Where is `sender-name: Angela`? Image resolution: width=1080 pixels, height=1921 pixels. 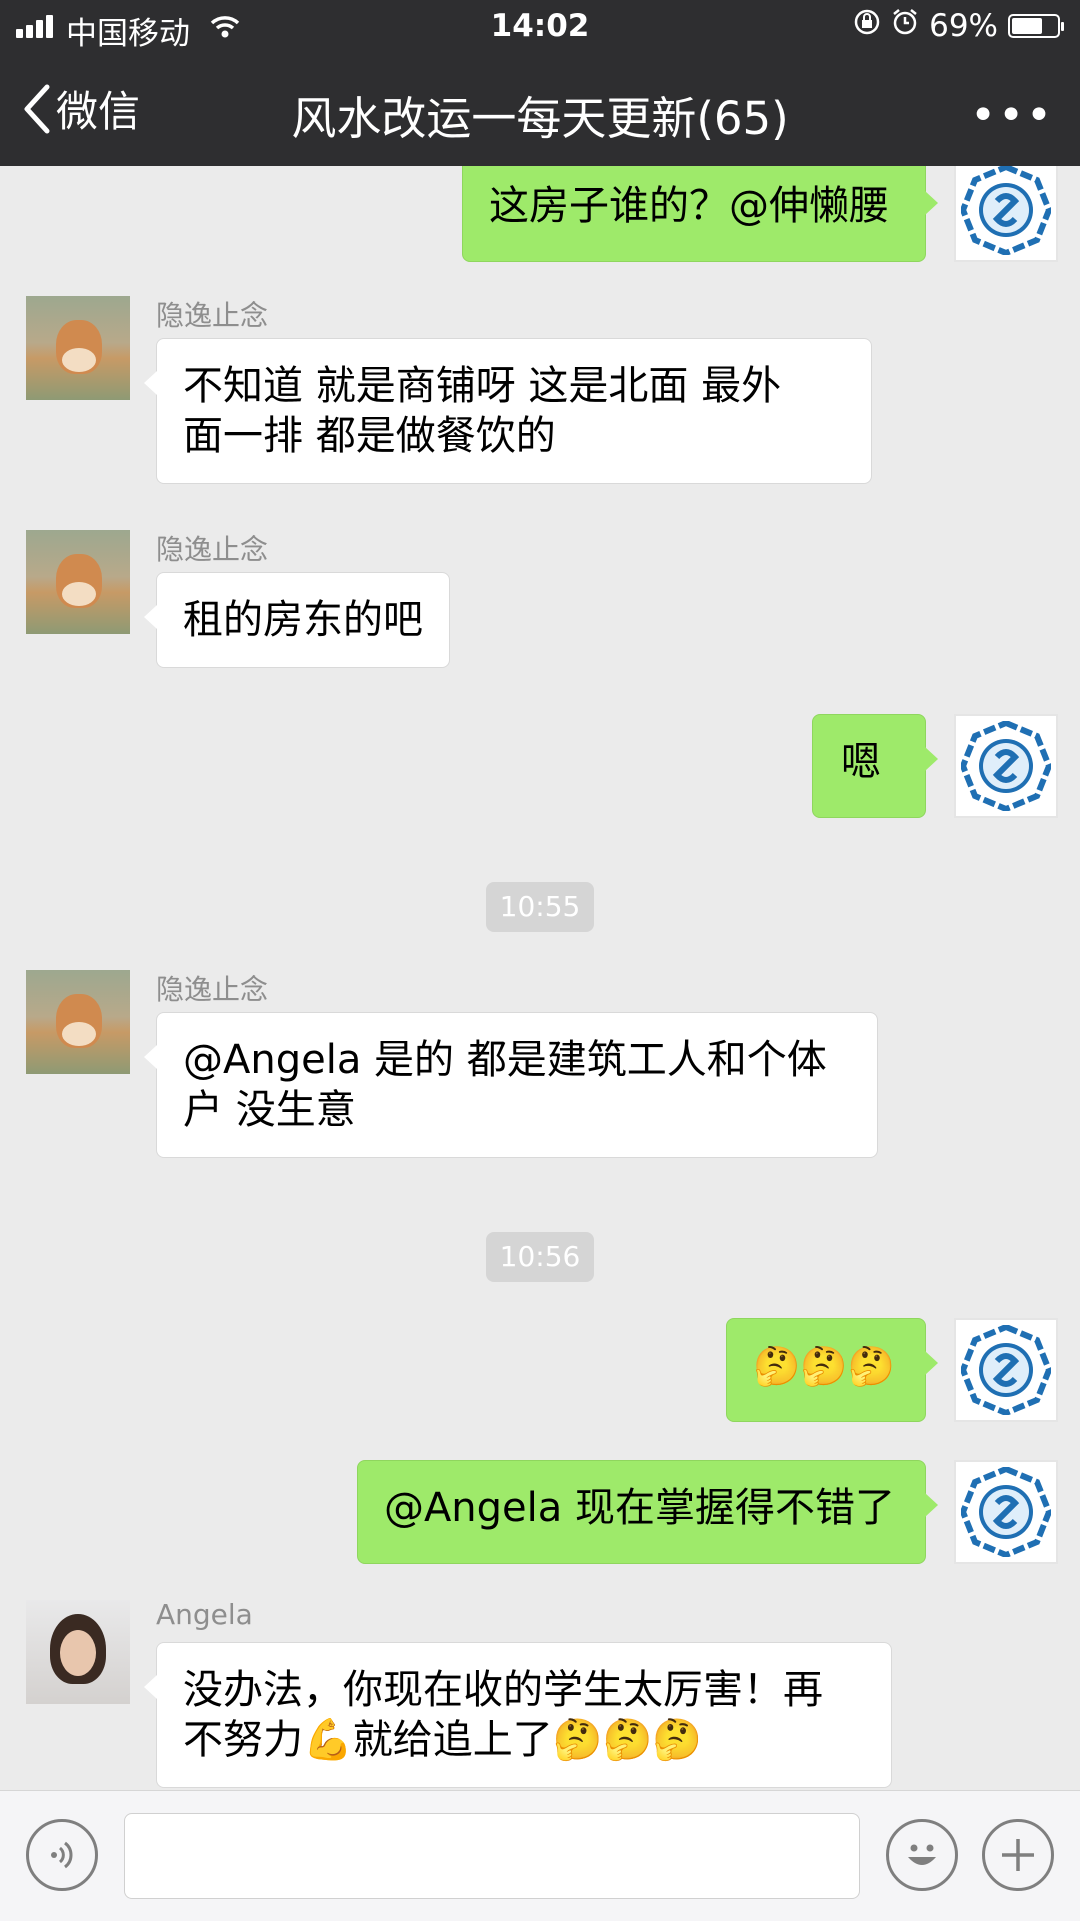 sender-name: Angela is located at coordinates (204, 1614).